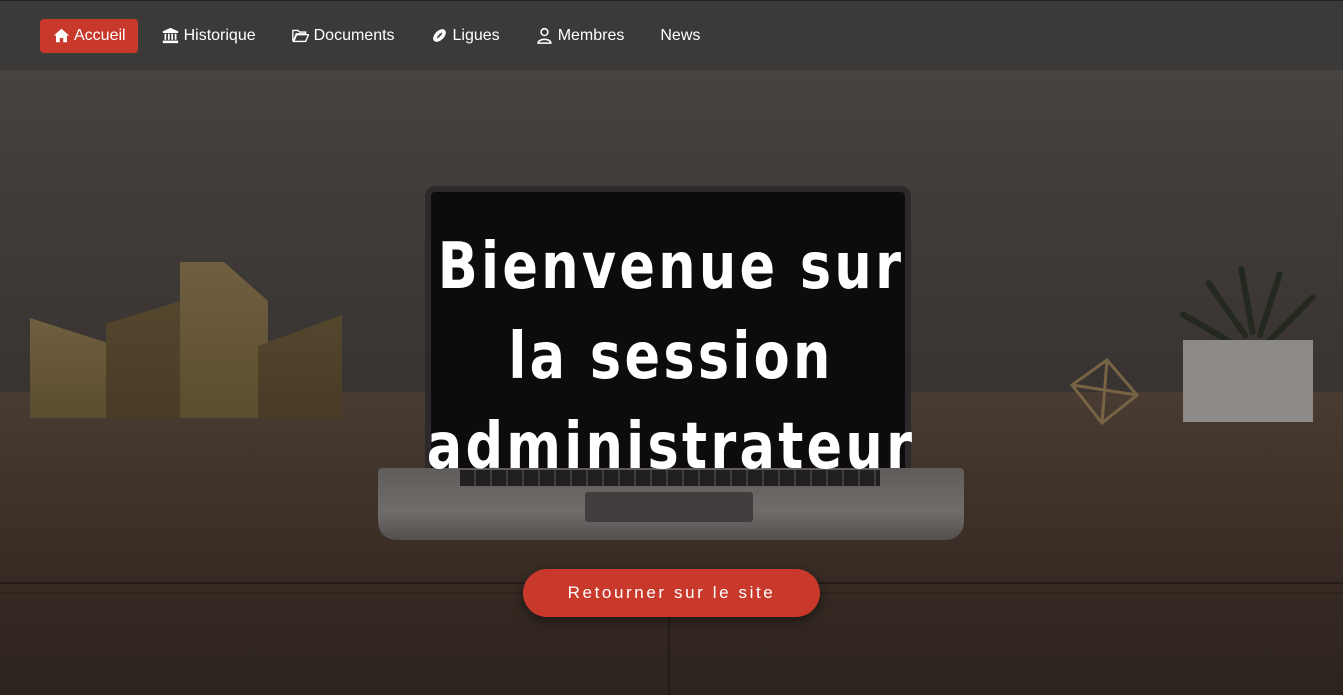  I want to click on return-to-site-button: Retourner sur le site, so click(671, 593).